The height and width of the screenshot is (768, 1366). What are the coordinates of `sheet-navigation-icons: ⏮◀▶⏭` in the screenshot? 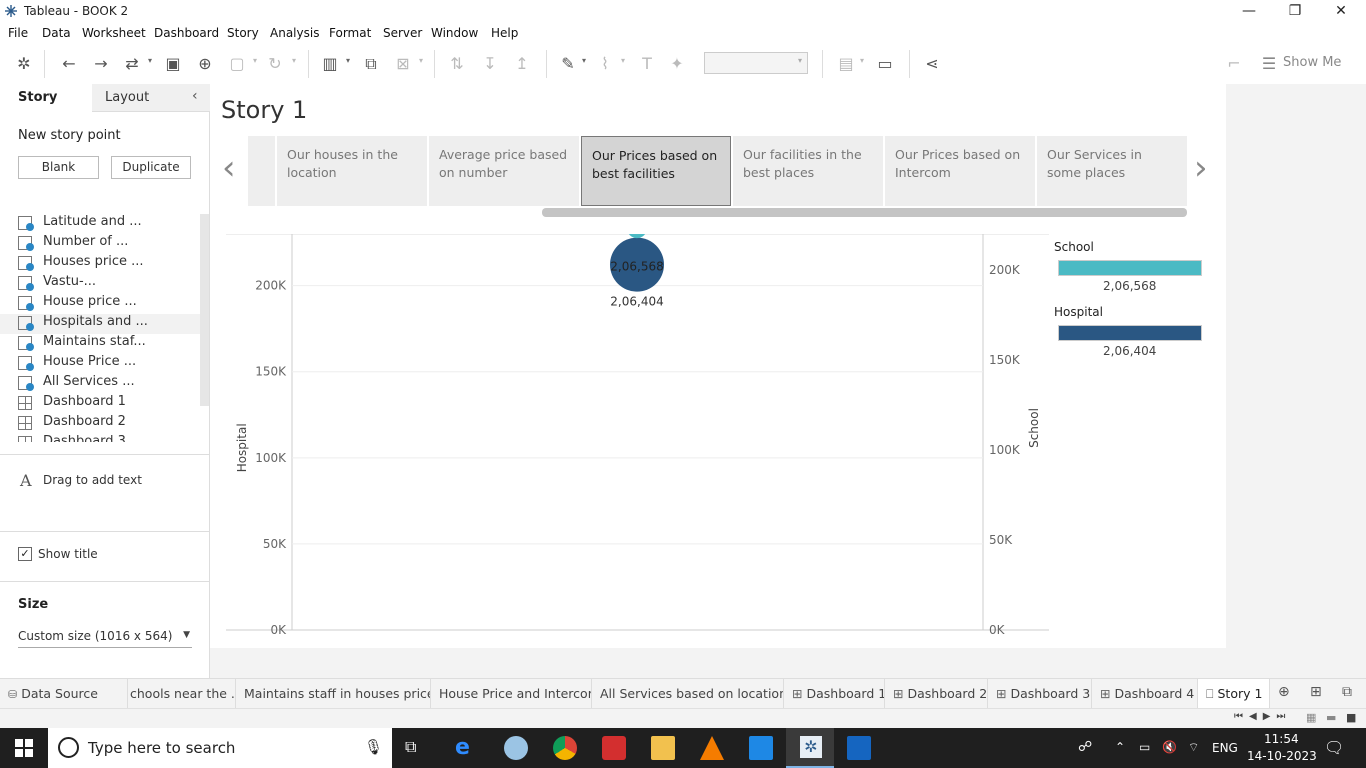 It's located at (1262, 716).